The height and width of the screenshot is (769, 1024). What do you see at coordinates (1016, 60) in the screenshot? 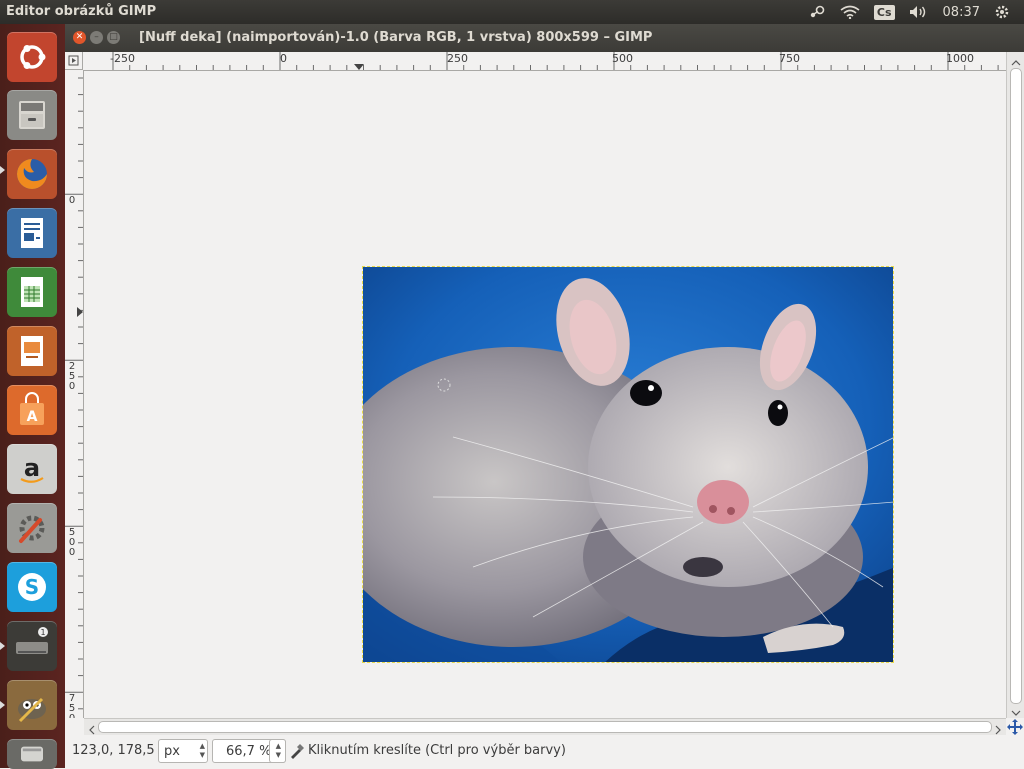
I see `scroll-up-button` at bounding box center [1016, 60].